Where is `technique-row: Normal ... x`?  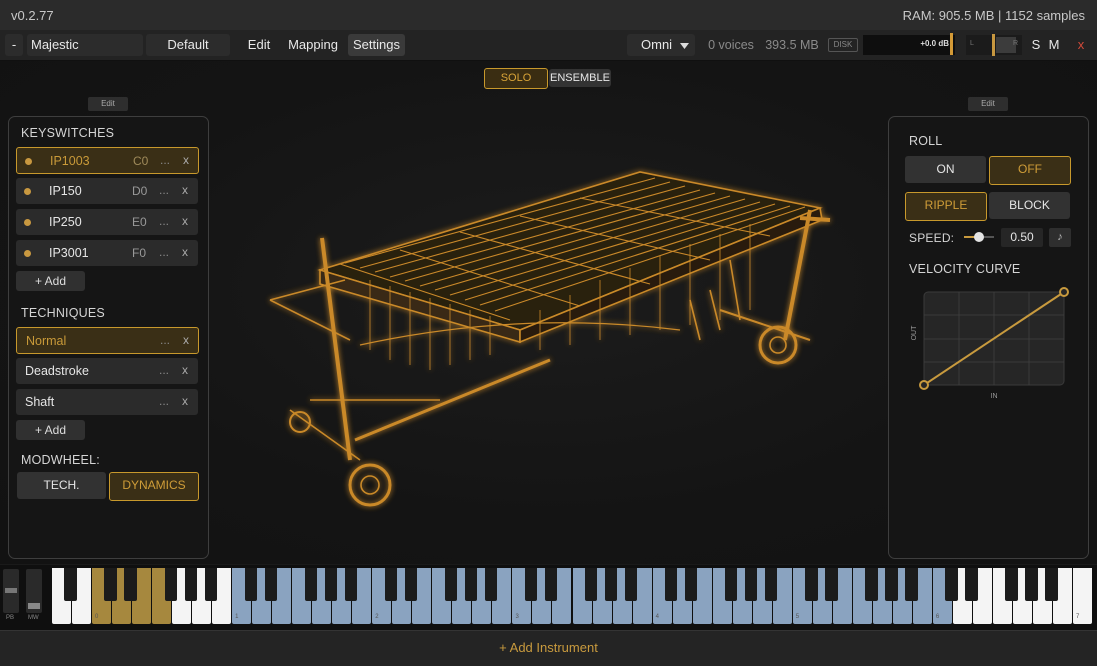 technique-row: Normal ... x is located at coordinates (107, 340).